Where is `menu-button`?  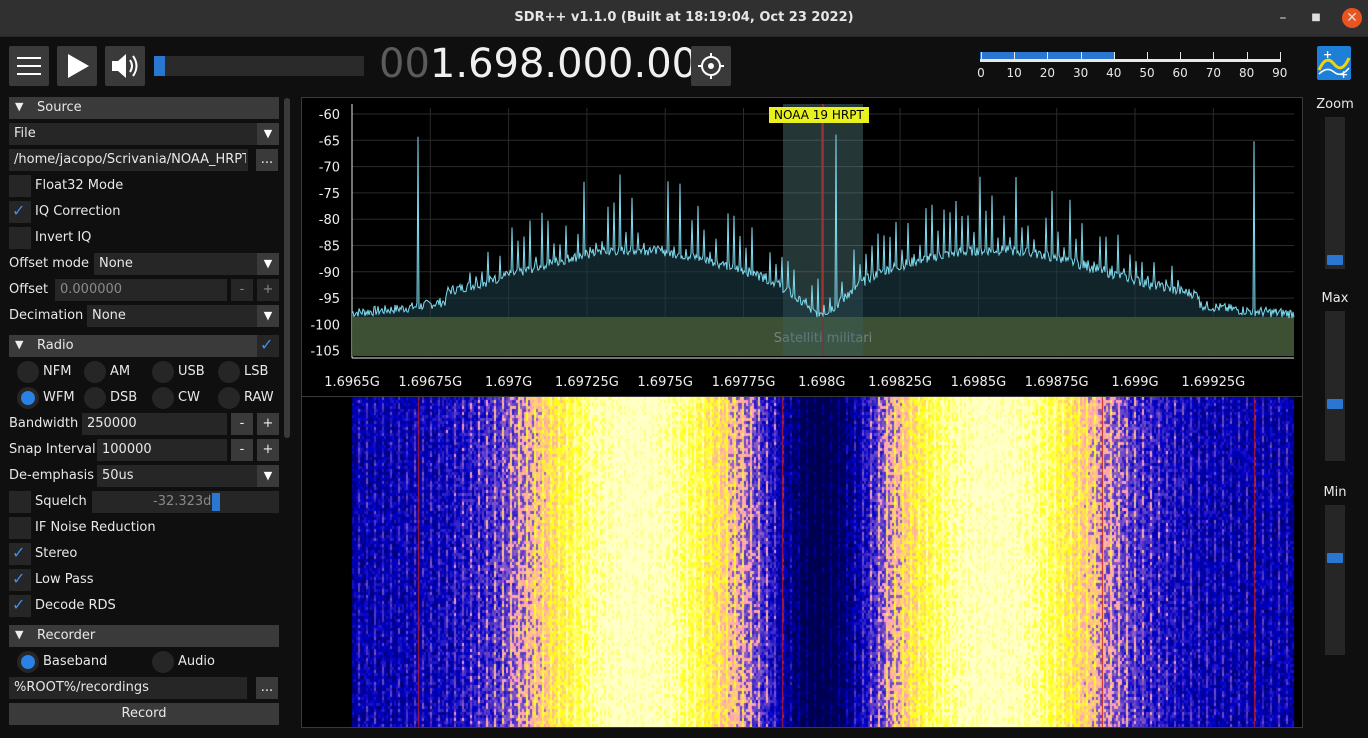
menu-button is located at coordinates (29, 66).